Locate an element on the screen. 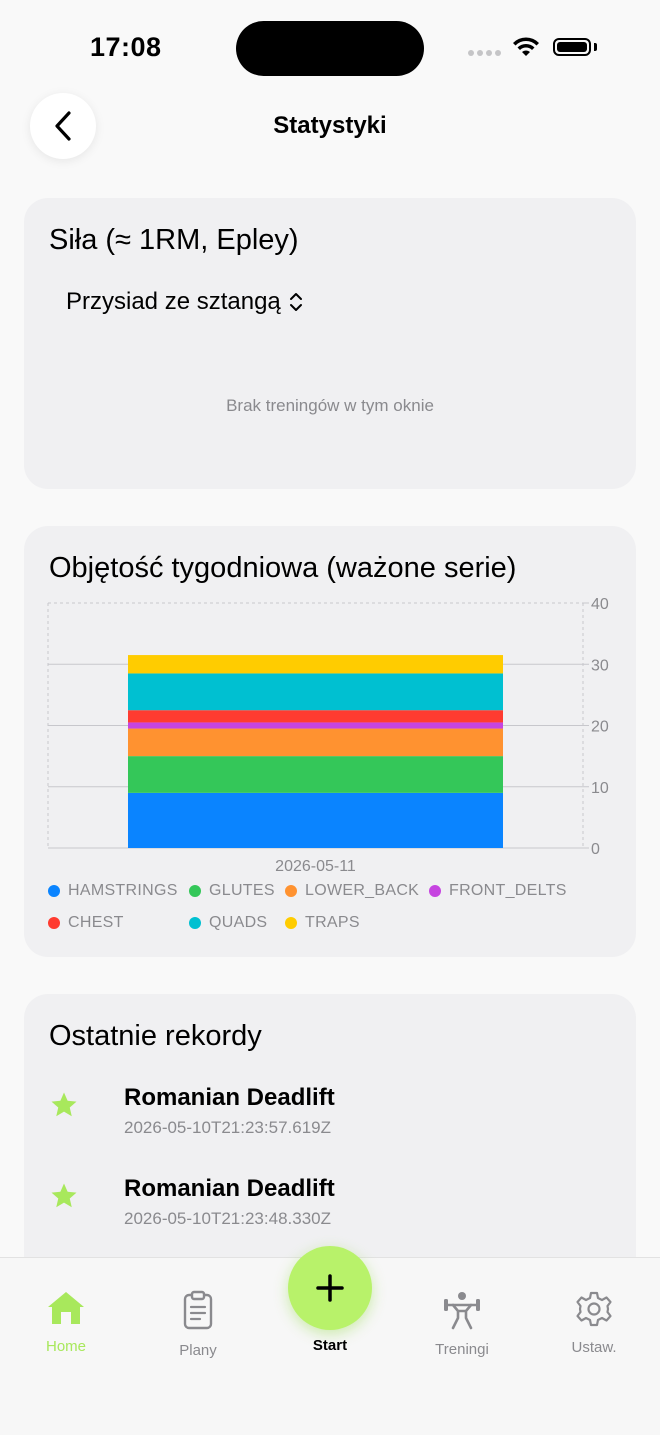  legend-item: FRONT_DELTS is located at coordinates (498, 891).